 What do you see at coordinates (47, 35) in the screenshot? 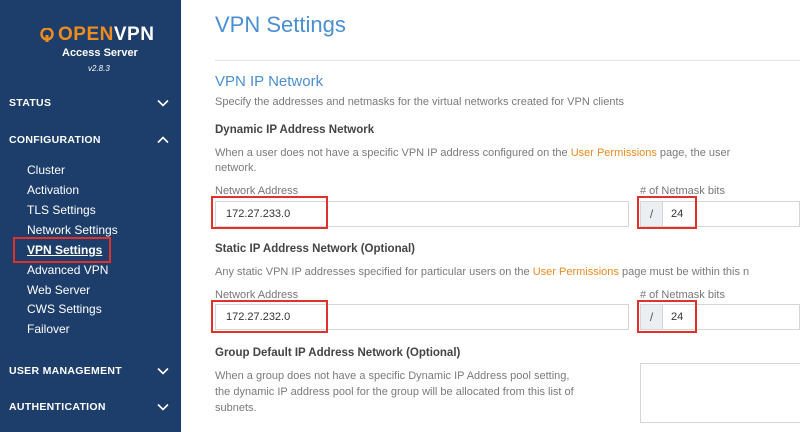
I see `openvpn-logo-icon` at bounding box center [47, 35].